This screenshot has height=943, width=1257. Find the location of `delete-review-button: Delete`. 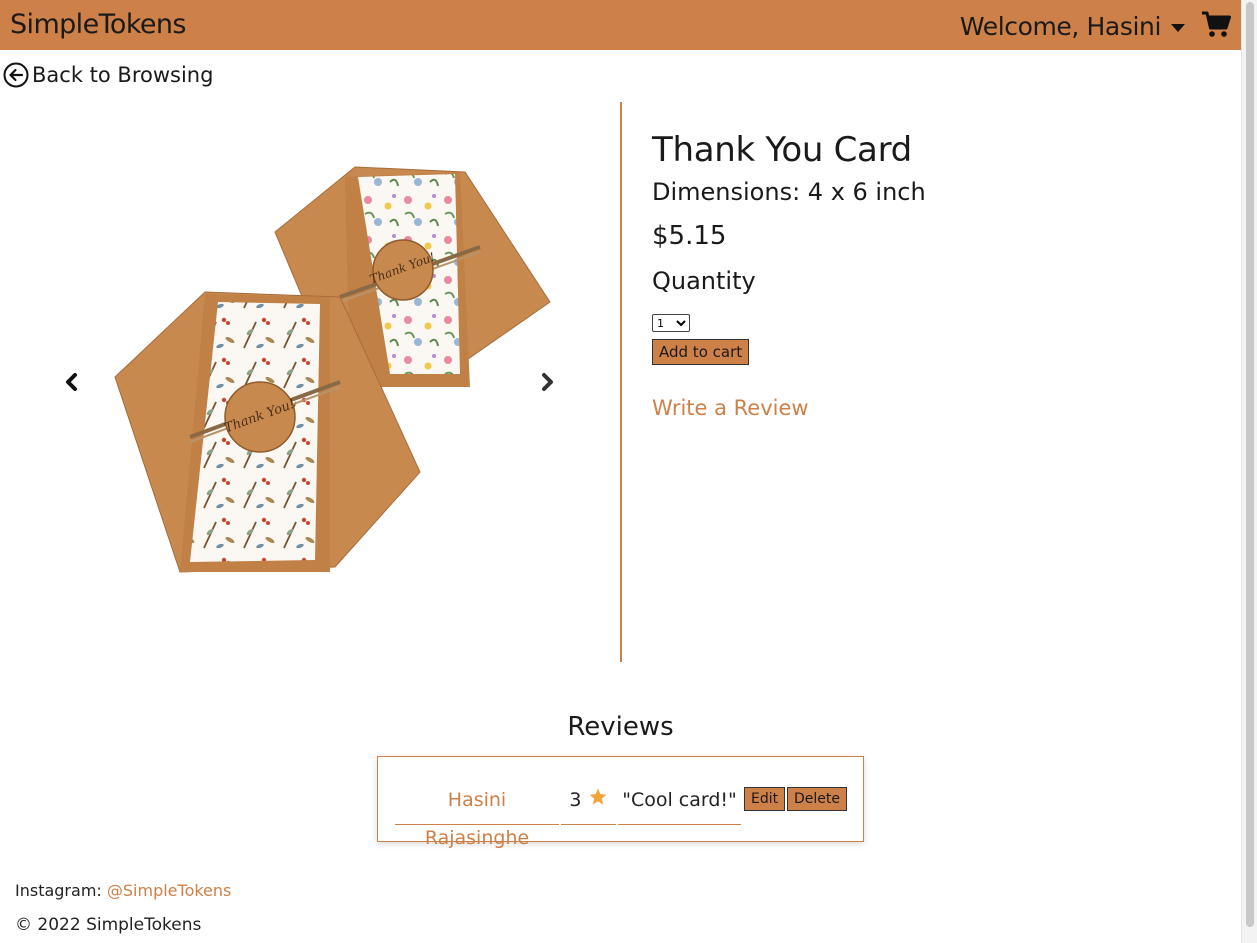

delete-review-button: Delete is located at coordinates (817, 799).